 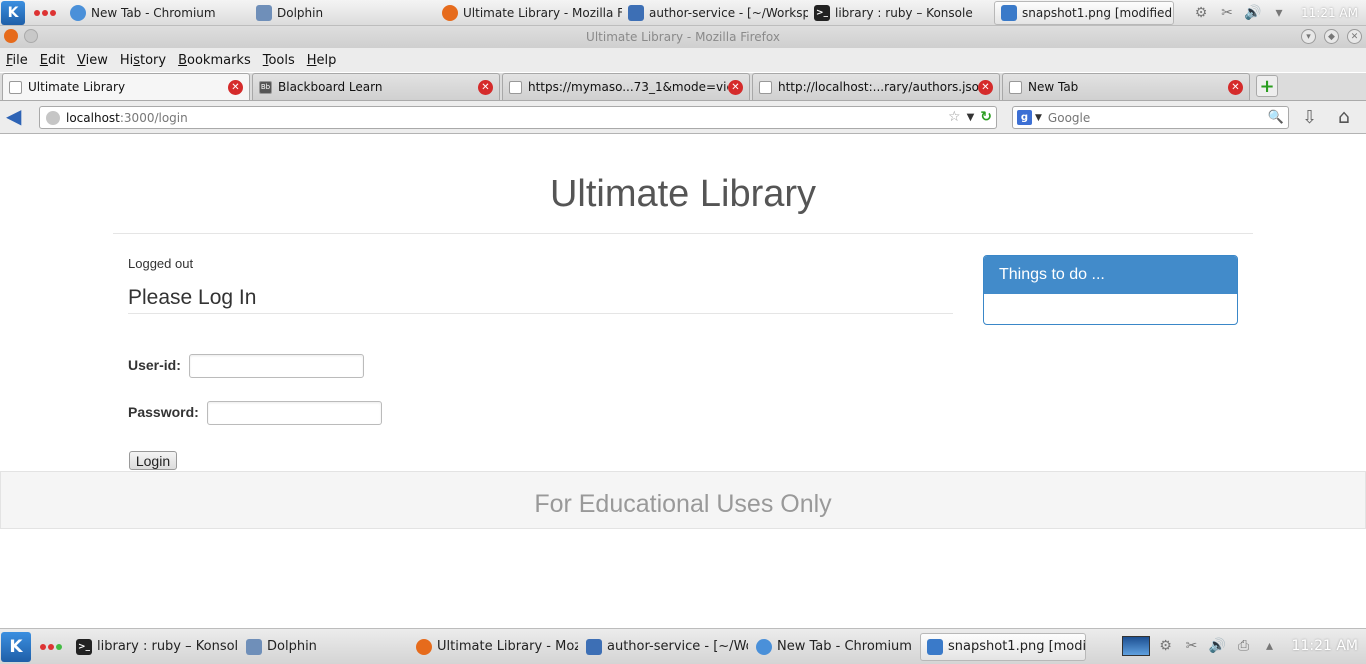 What do you see at coordinates (1003, 646) in the screenshot?
I see `taskbar-item-snapshot: snapshot1.png [modified` at bounding box center [1003, 646].